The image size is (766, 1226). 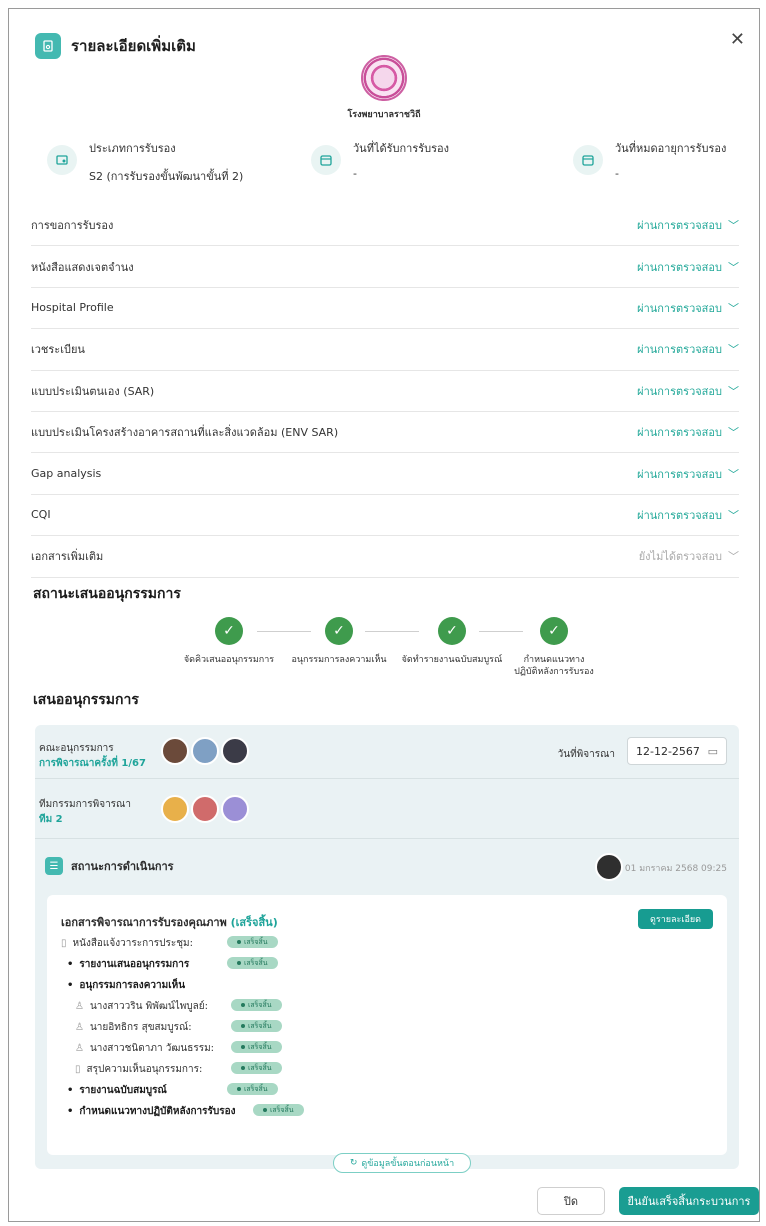 What do you see at coordinates (86, 700) in the screenshot?
I see `committee-title: เสนออนุกรรมการ` at bounding box center [86, 700].